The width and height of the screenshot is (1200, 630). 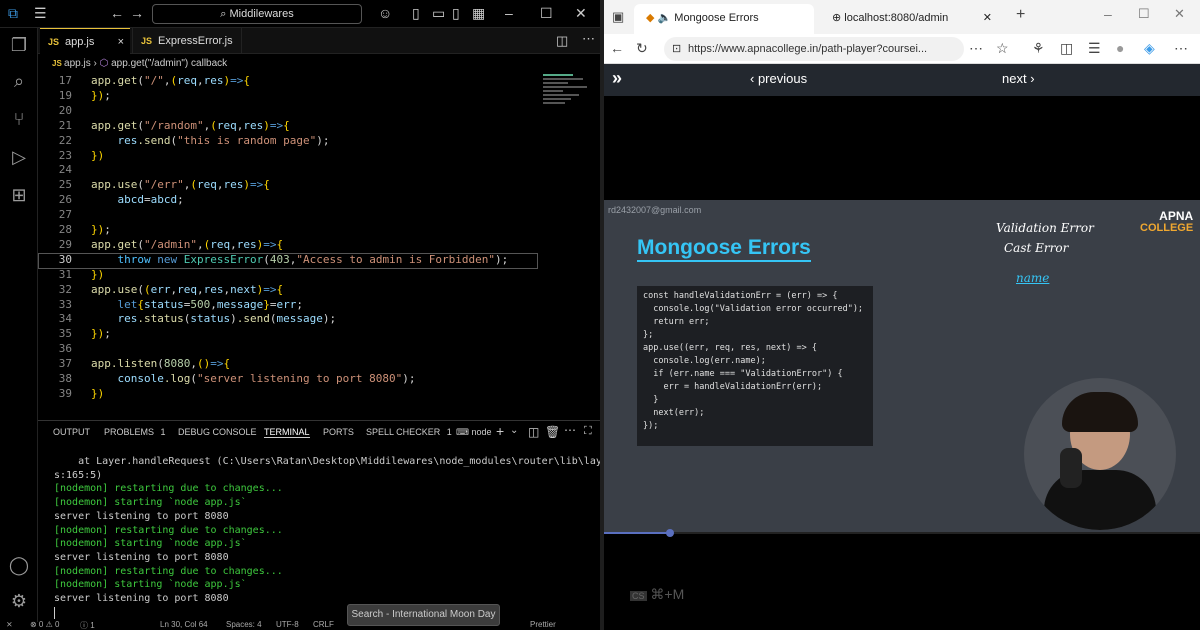 I want to click on layout-secondary-icon: ▯, so click(x=456, y=13).